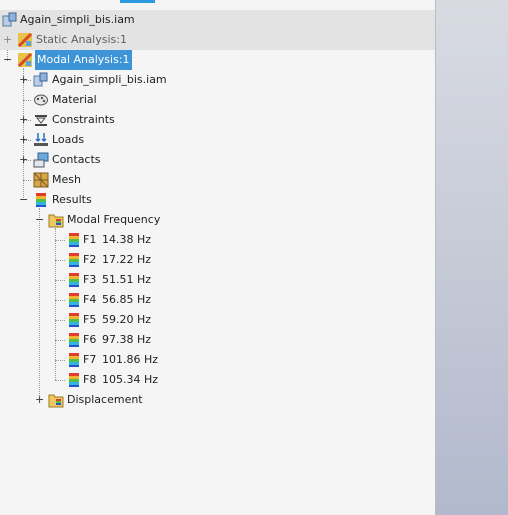 This screenshot has width=508, height=515. I want to click on mesh-icon, so click(41, 180).